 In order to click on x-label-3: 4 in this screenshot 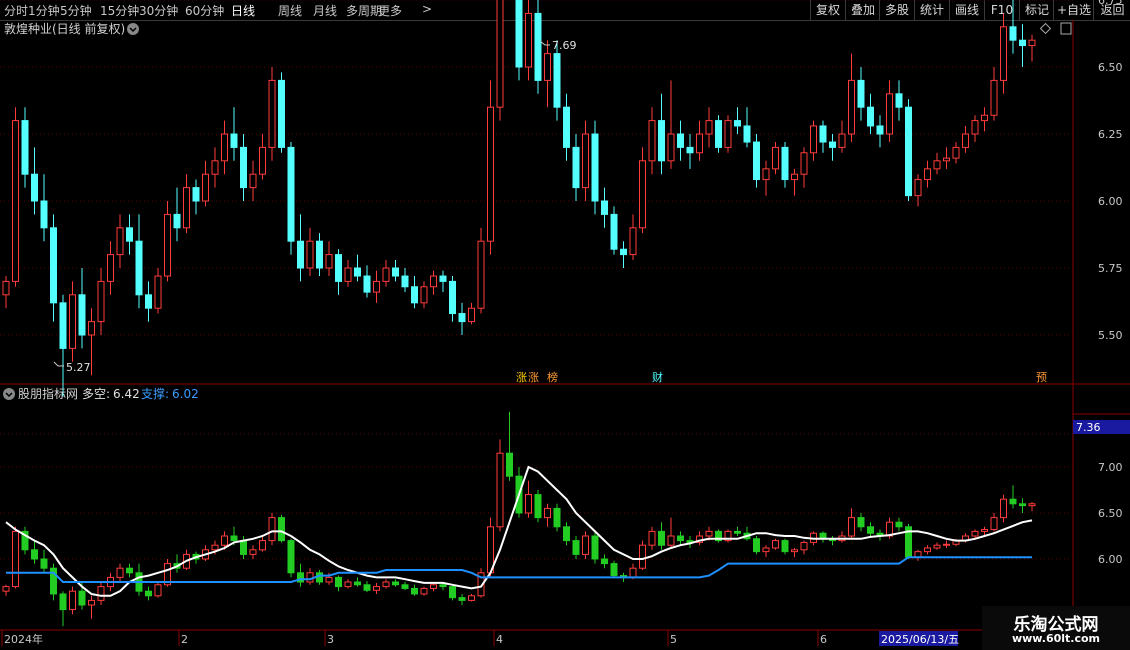, I will do `click(499, 639)`.